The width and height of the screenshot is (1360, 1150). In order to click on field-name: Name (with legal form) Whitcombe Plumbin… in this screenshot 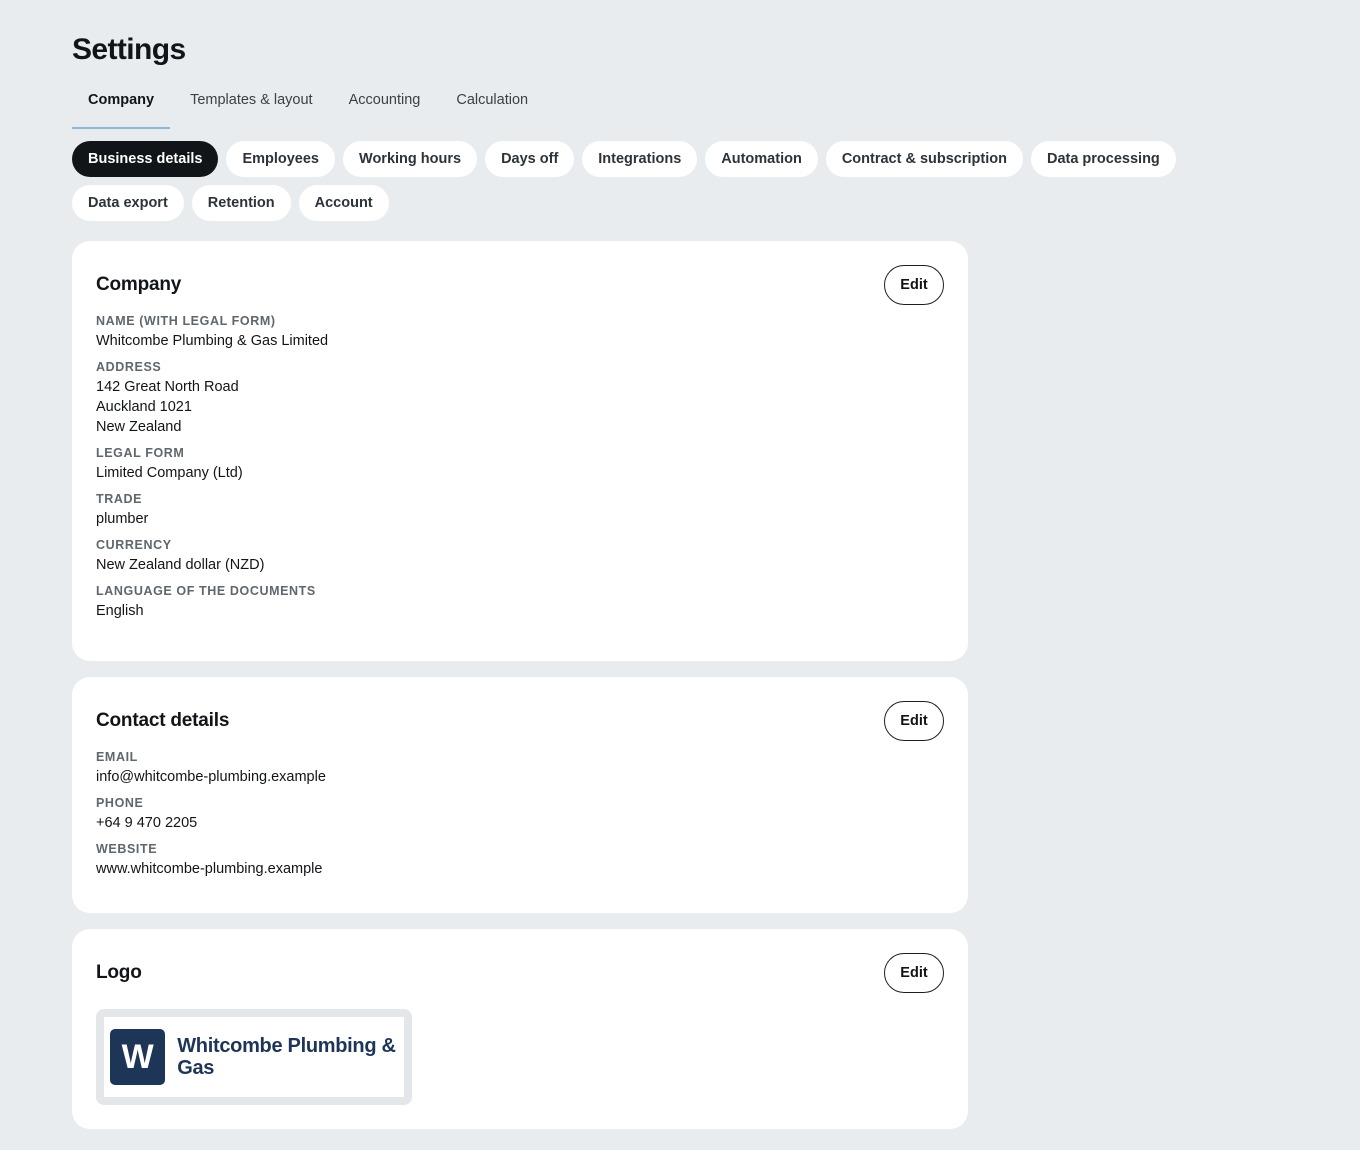, I will do `click(520, 332)`.